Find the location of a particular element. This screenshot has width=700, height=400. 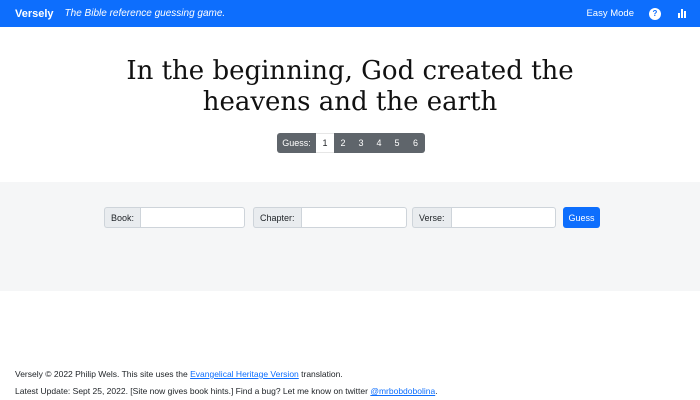

guess-number-3: 3 is located at coordinates (361, 143).